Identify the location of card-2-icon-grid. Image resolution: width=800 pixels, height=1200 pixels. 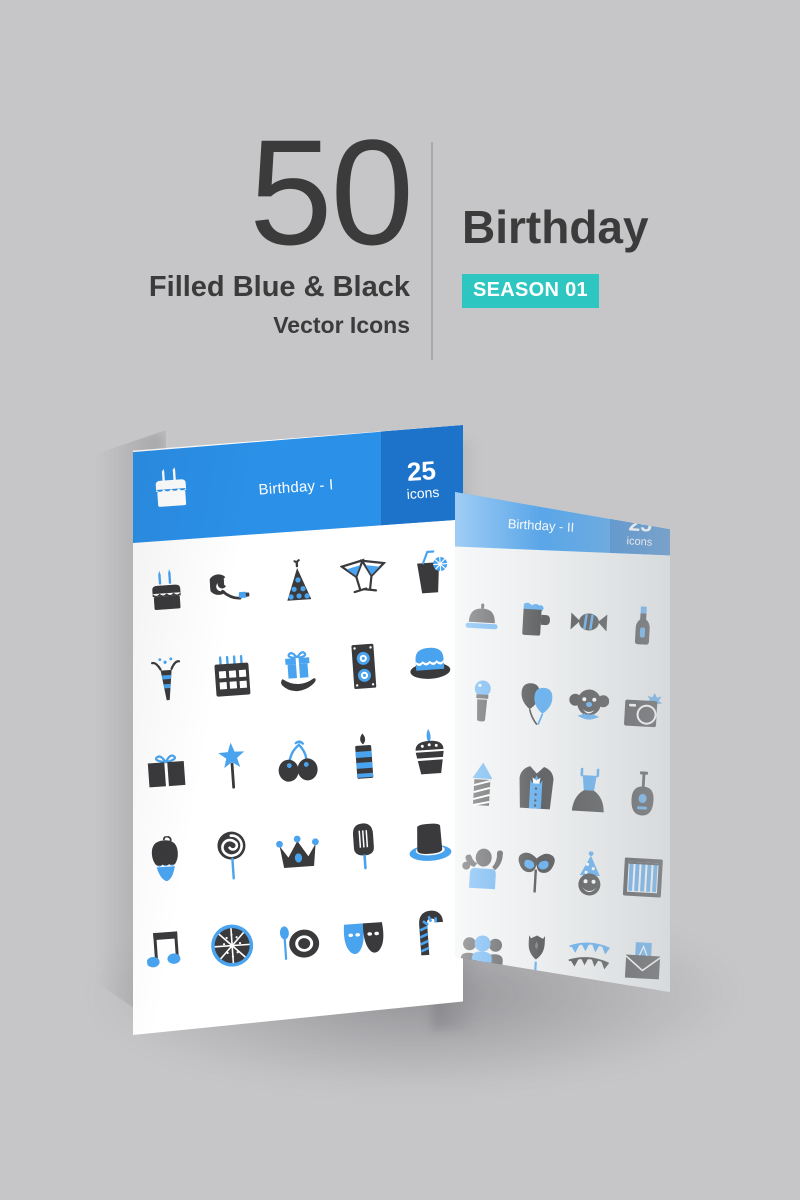
(562, 783).